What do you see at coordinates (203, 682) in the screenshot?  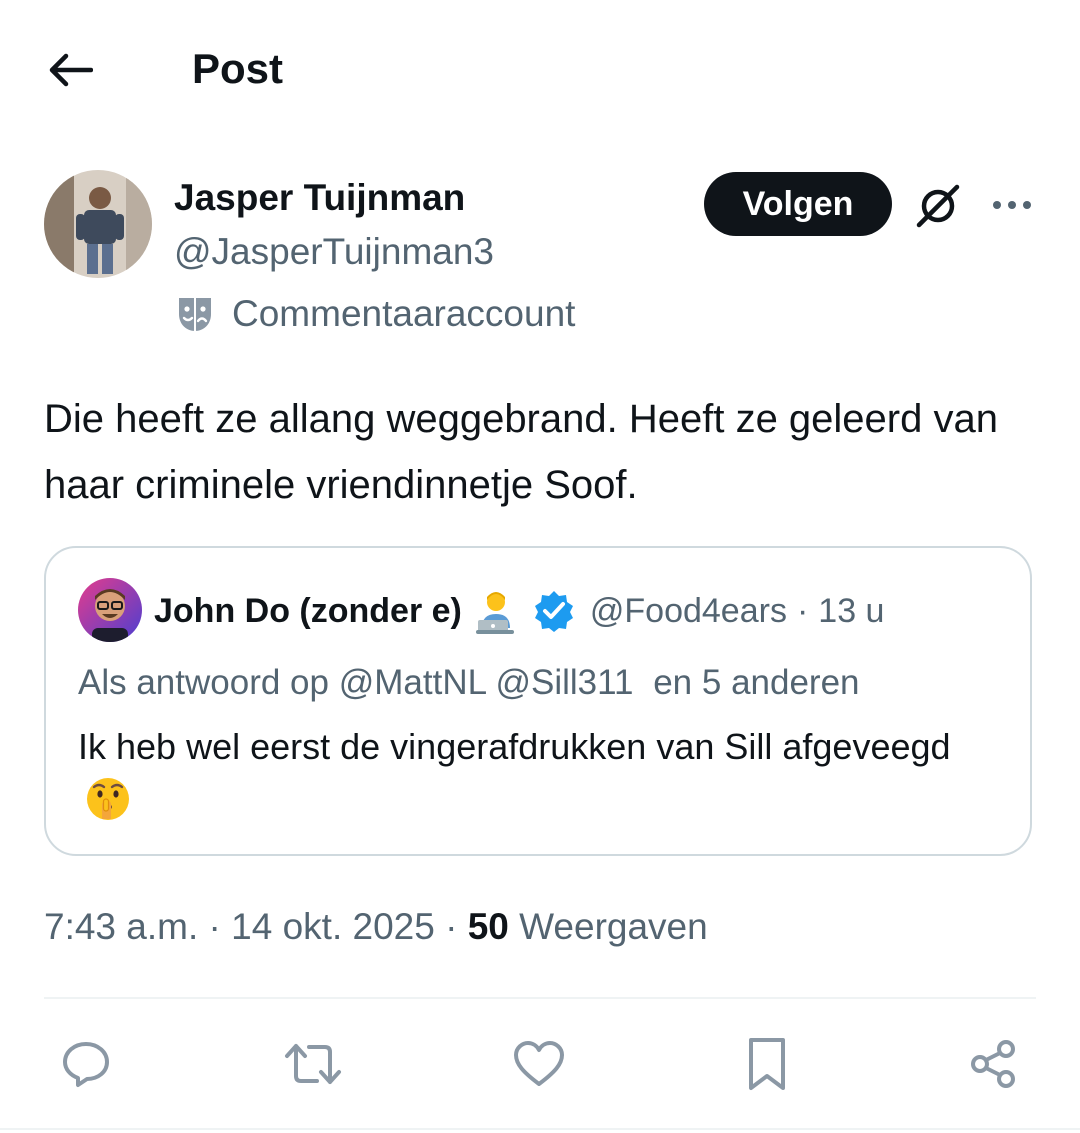 I see `reply-prefix: Als antwoord op` at bounding box center [203, 682].